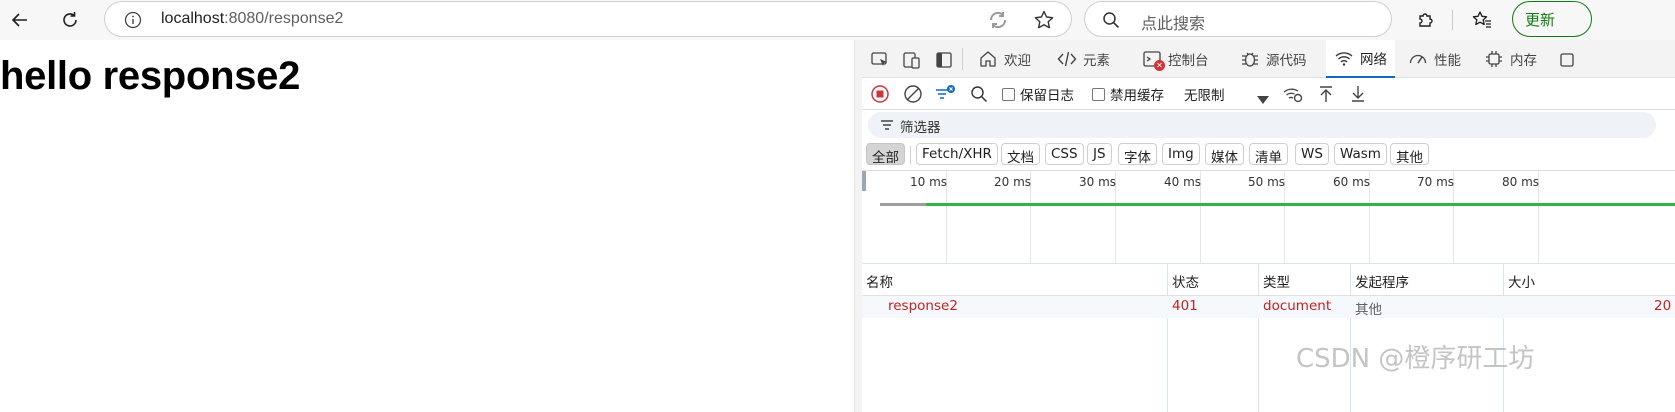 This screenshot has height=412, width=1675. What do you see at coordinates (193, 18) in the screenshot?
I see `url-host: localhost` at bounding box center [193, 18].